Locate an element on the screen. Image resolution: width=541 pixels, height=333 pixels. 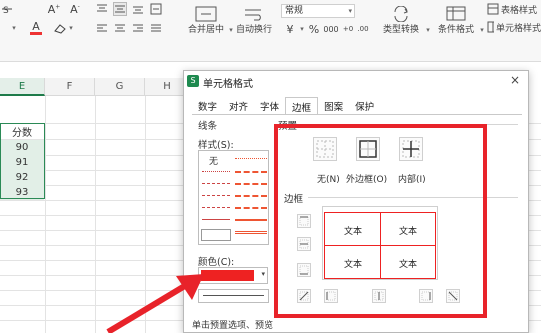
justify-button is located at coordinates (156, 9).